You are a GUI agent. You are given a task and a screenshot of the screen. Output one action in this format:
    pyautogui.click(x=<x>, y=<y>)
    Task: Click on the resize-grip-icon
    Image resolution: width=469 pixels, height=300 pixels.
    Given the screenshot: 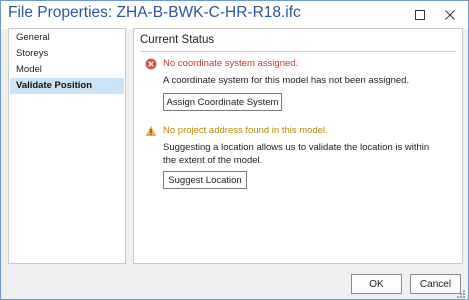 What is the action you would take?
    pyautogui.click(x=461, y=294)
    